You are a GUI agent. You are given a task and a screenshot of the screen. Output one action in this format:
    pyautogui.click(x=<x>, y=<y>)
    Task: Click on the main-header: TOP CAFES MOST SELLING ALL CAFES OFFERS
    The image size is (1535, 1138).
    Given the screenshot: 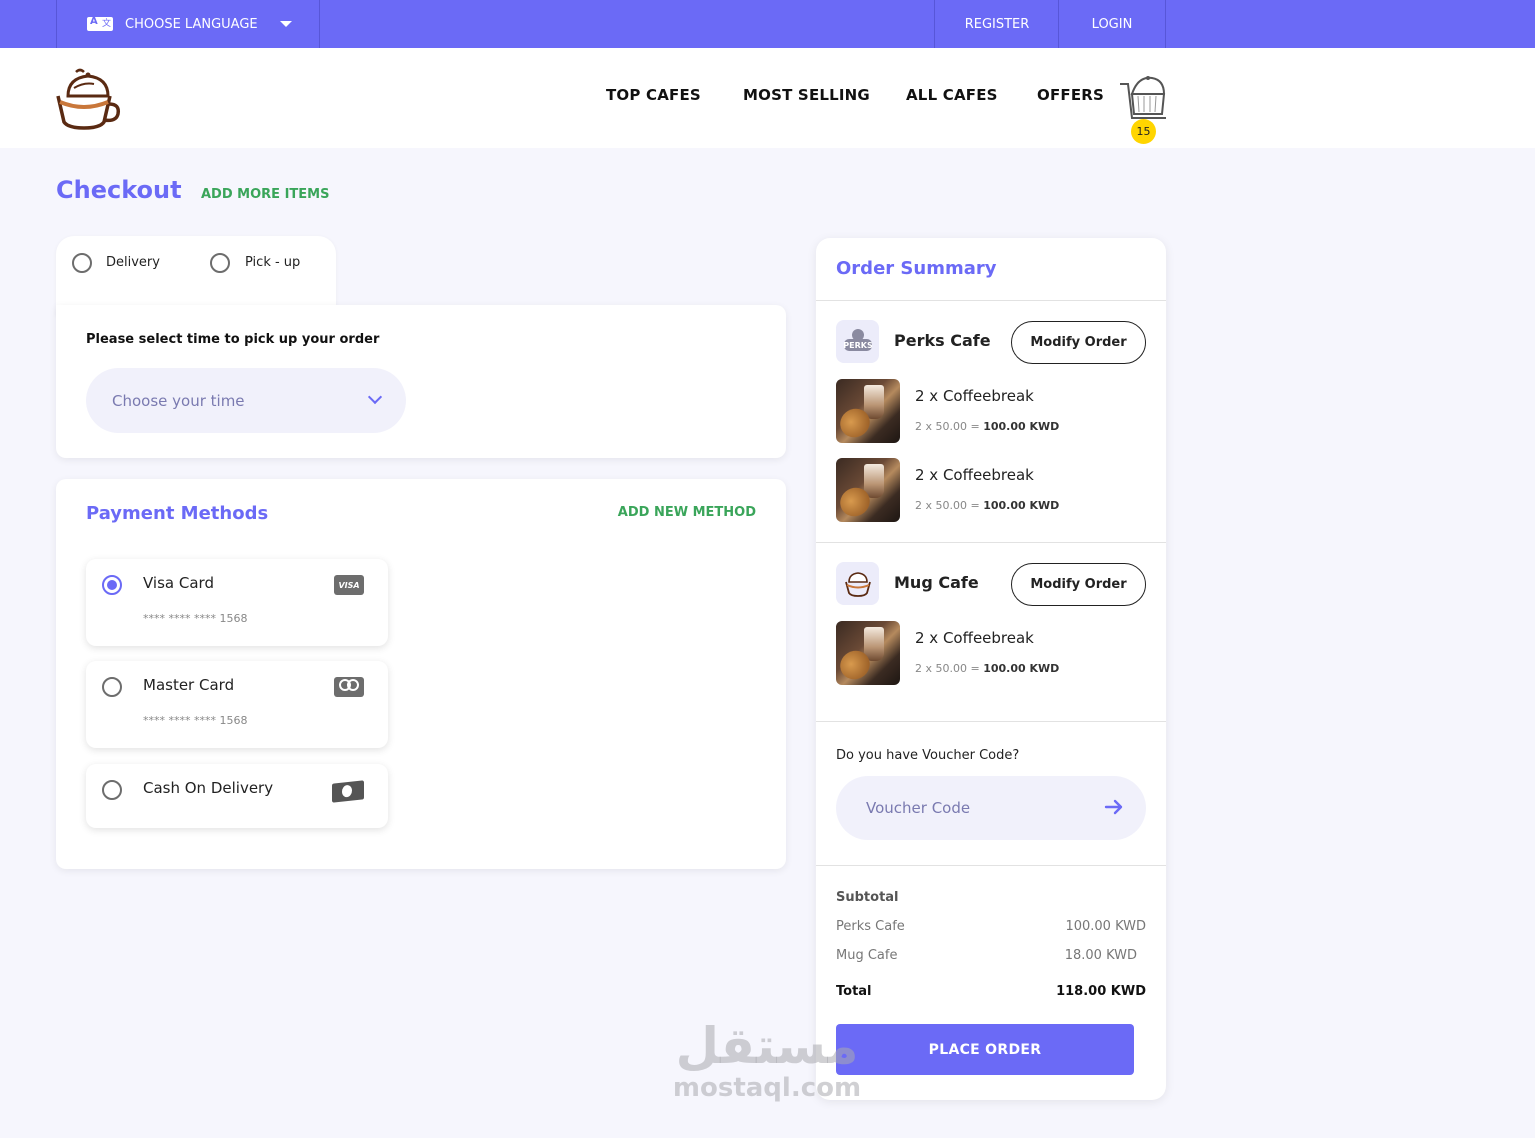 What is the action you would take?
    pyautogui.click(x=767, y=98)
    